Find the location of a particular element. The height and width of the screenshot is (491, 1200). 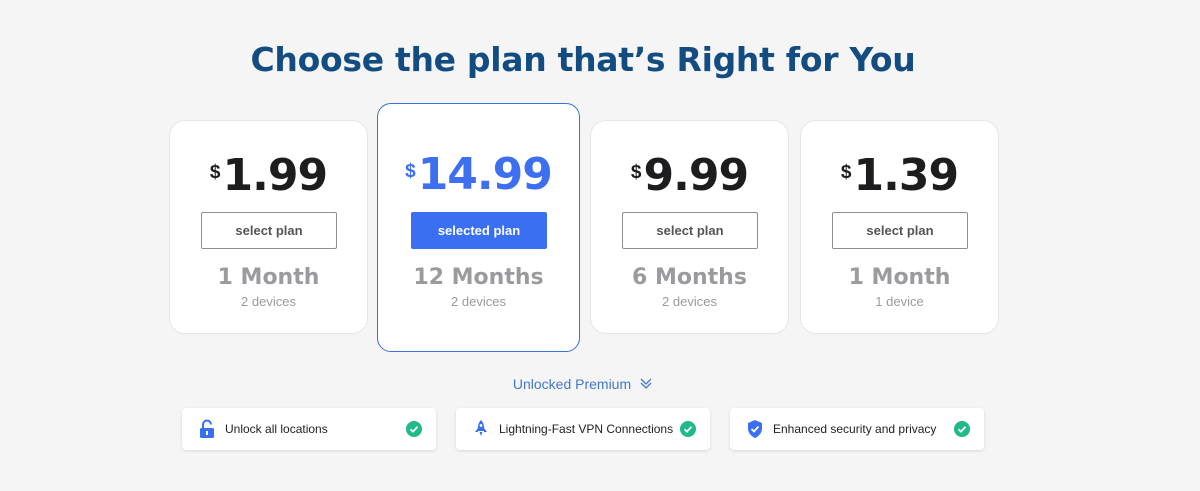

plan-price: $ 1.39 is located at coordinates (899, 176).